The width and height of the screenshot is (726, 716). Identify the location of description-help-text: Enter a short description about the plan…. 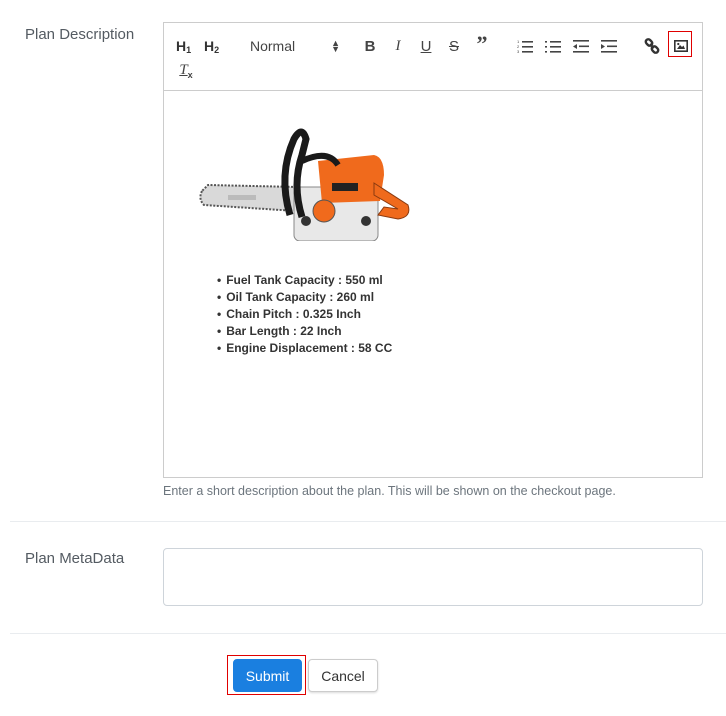
(389, 491).